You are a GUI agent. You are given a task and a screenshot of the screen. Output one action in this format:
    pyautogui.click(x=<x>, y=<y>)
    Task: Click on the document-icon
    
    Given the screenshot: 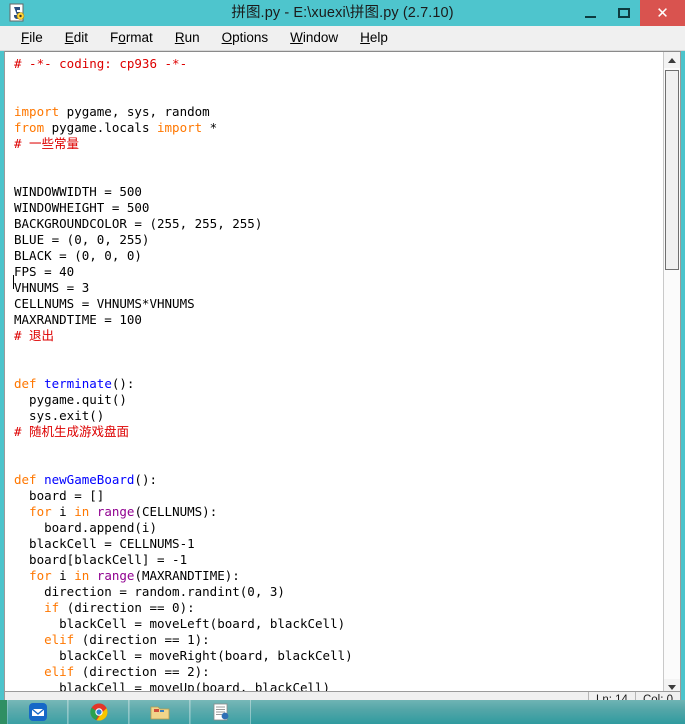 What is the action you would take?
    pyautogui.click(x=221, y=712)
    